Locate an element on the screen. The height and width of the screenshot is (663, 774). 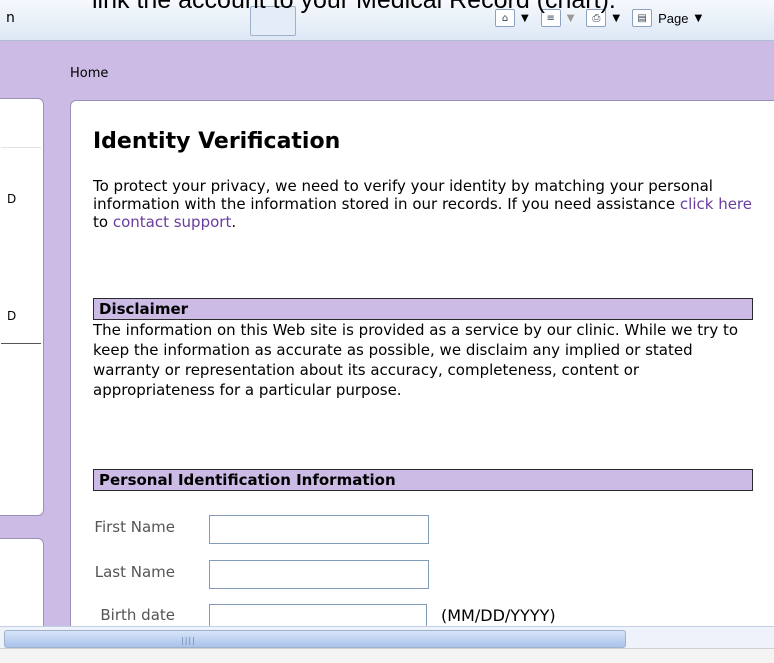
pii-section-header: Personal Identification Information is located at coordinates (423, 480).